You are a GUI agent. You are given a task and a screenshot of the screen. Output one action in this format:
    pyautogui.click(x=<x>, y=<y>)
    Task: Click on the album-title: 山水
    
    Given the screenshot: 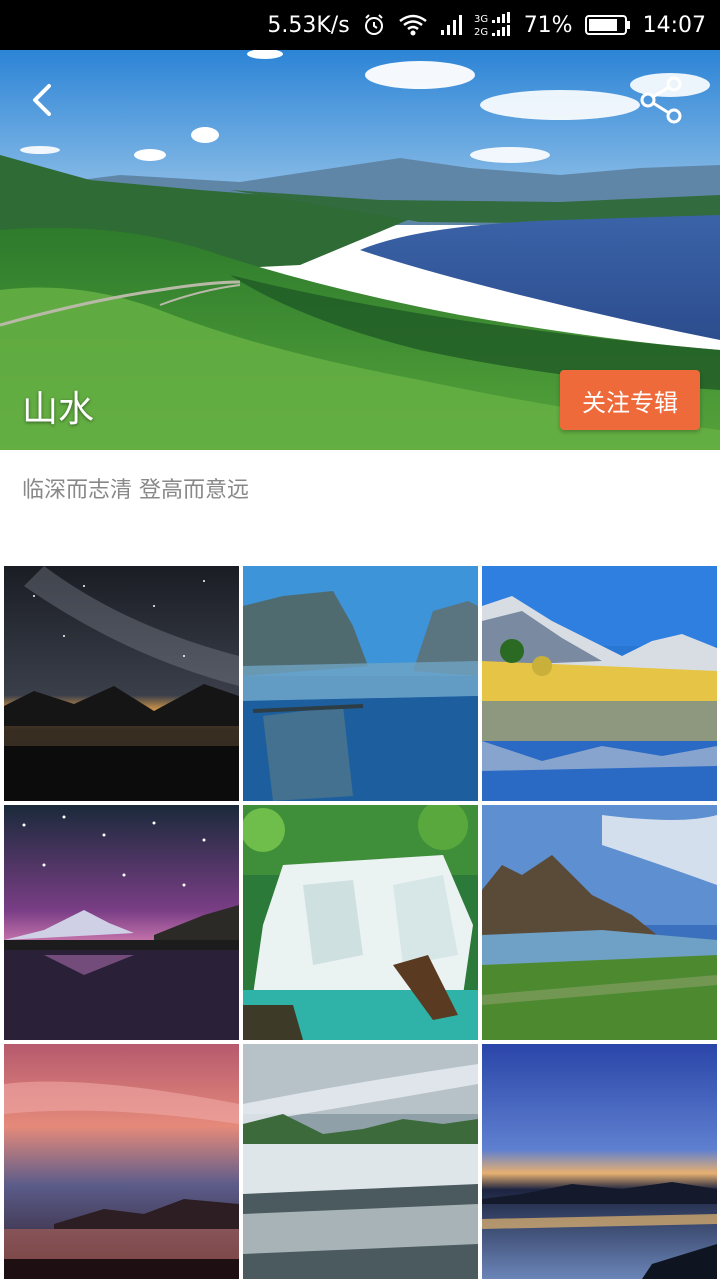 What is the action you would take?
    pyautogui.click(x=58, y=409)
    